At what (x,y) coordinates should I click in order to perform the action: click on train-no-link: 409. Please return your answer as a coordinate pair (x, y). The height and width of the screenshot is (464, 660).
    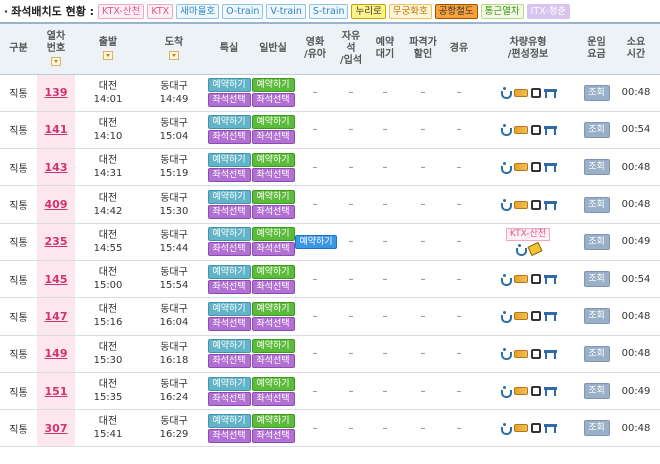
    Looking at the image, I should click on (56, 204).